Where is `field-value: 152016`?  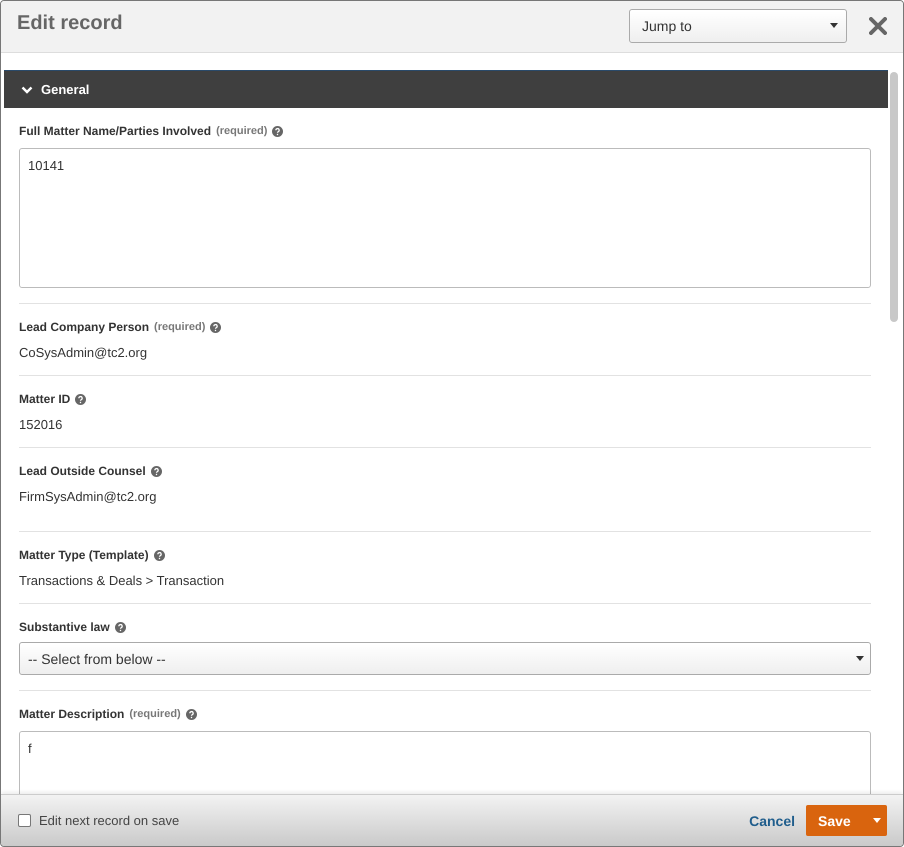 field-value: 152016 is located at coordinates (41, 424).